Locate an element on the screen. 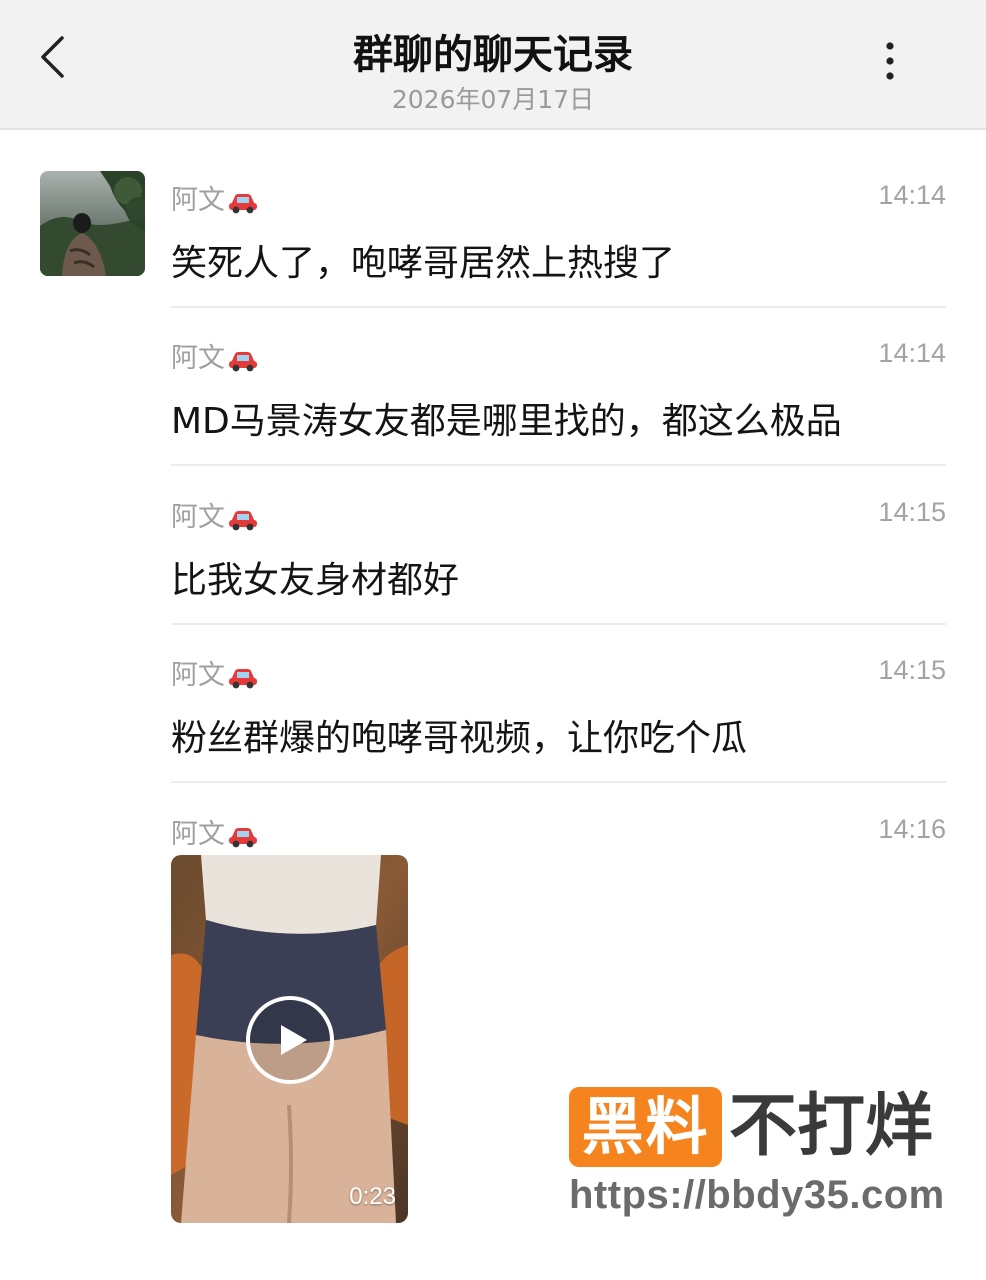 Image resolution: width=986 pixels, height=1280 pixels. video-thumbnail: 0:23 is located at coordinates (289, 1039).